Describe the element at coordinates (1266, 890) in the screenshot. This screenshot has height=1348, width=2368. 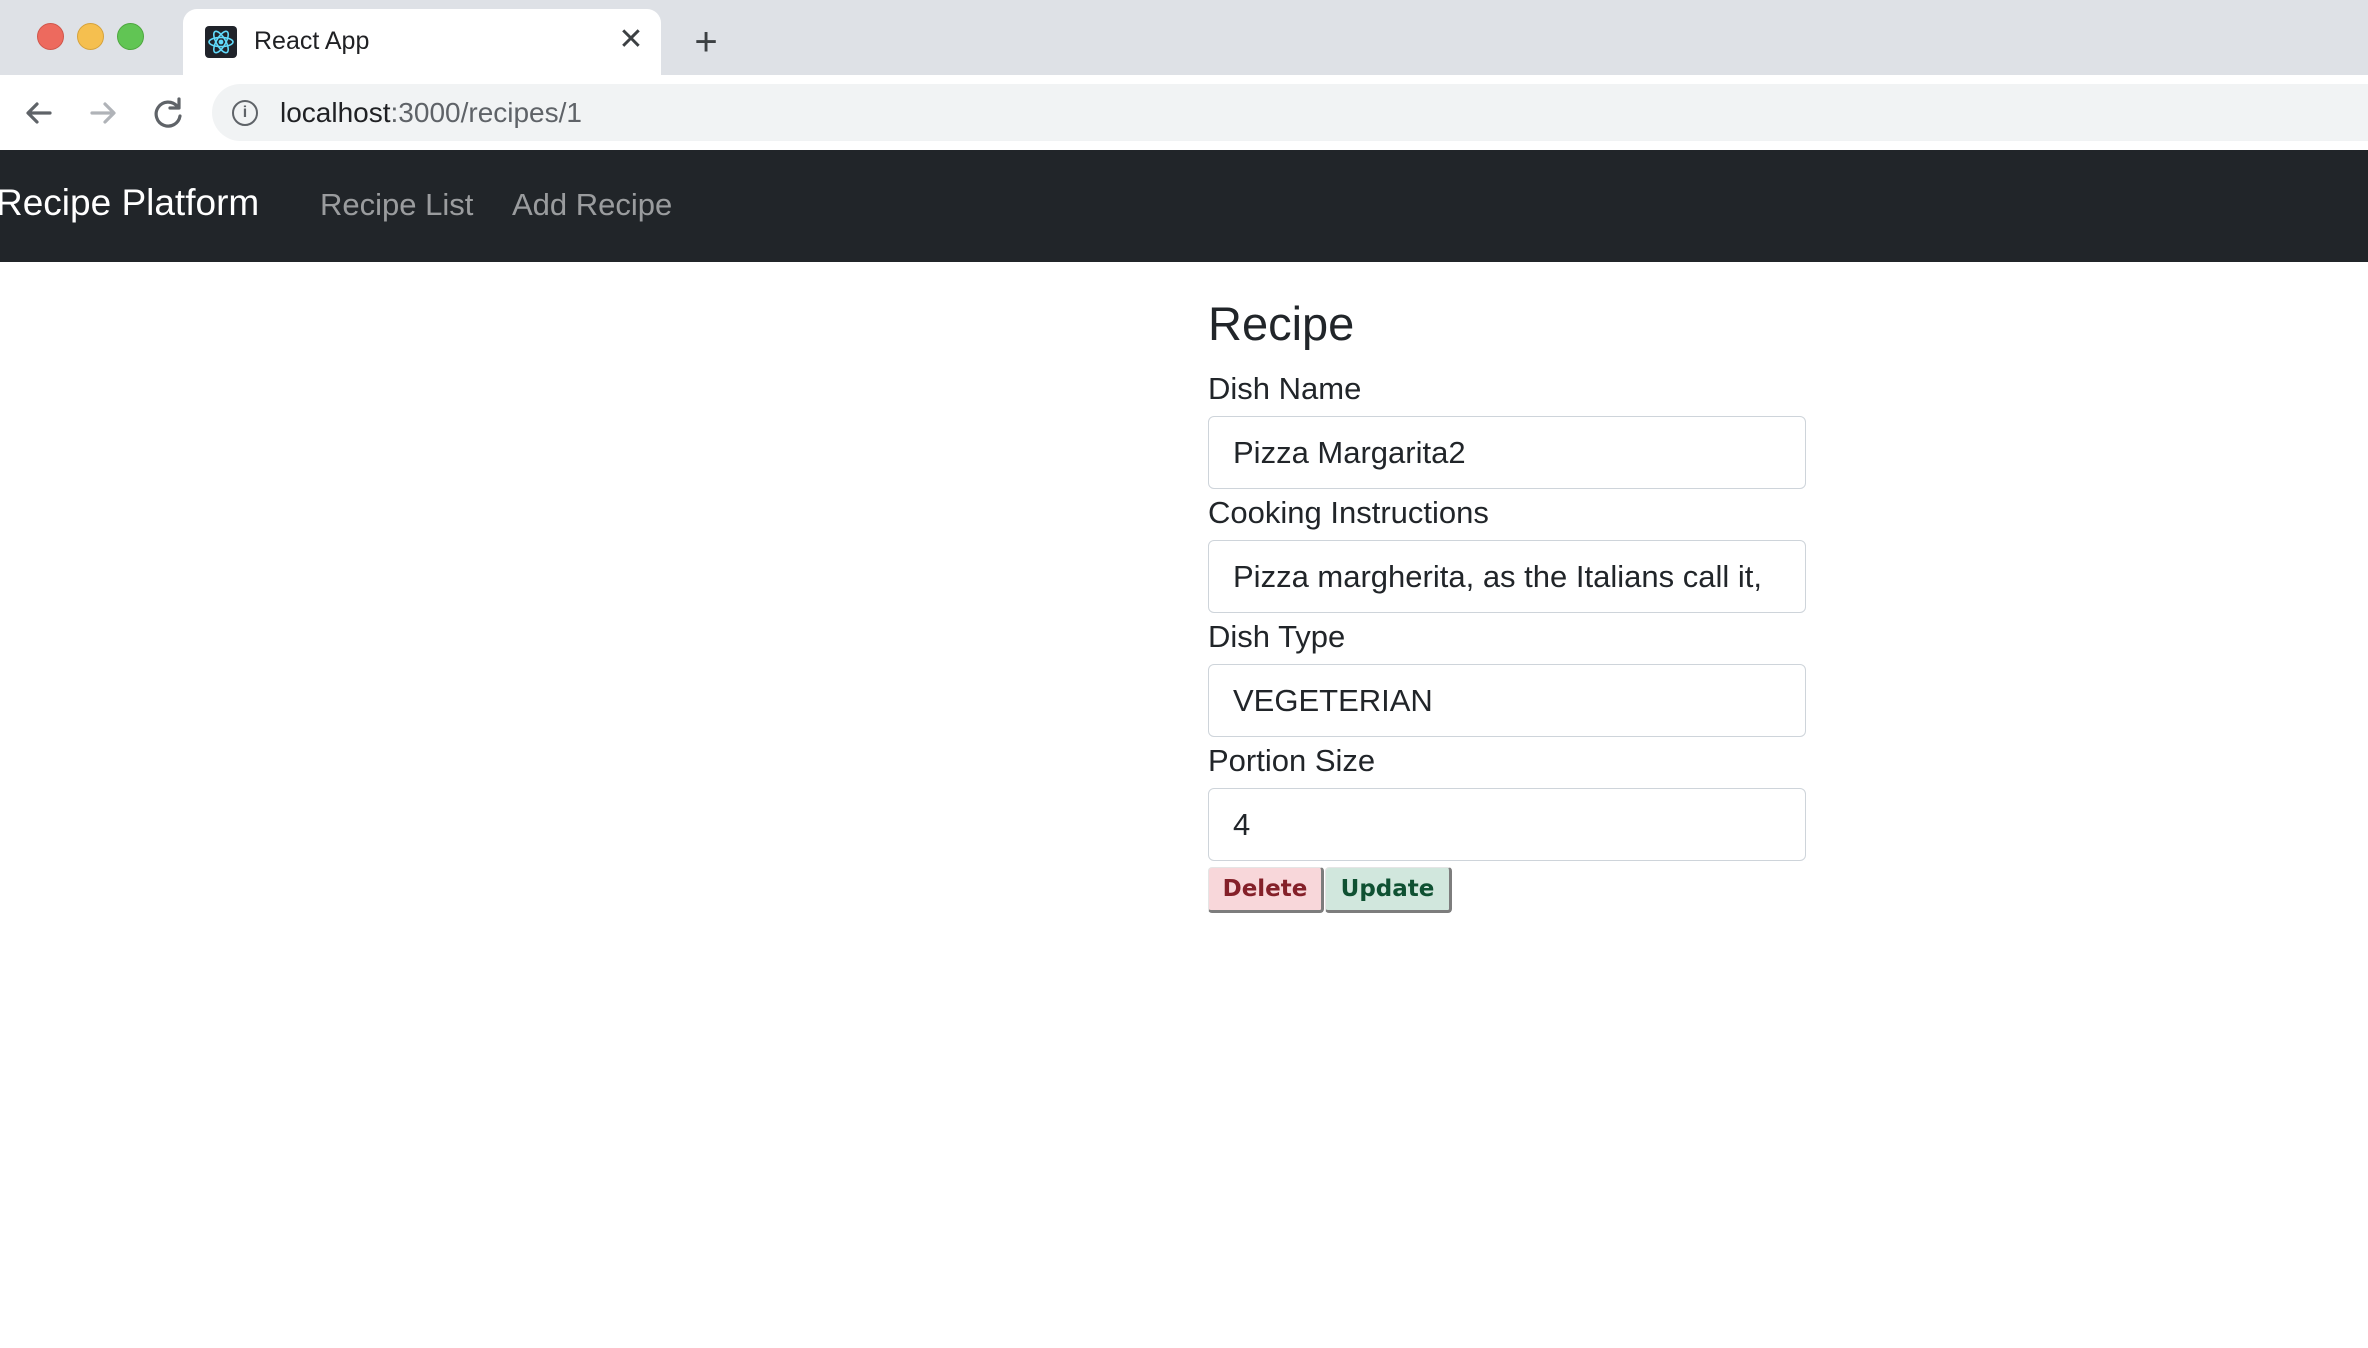
I see `delete-button: Delete` at that location.